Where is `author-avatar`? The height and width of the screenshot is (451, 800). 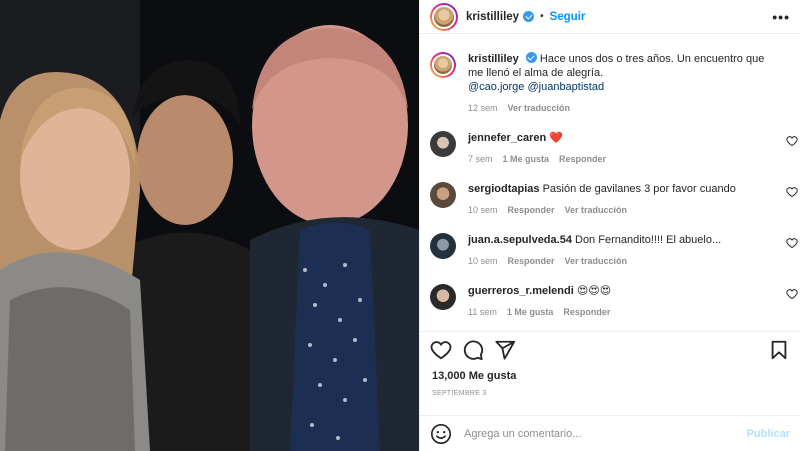
author-avatar is located at coordinates (444, 16).